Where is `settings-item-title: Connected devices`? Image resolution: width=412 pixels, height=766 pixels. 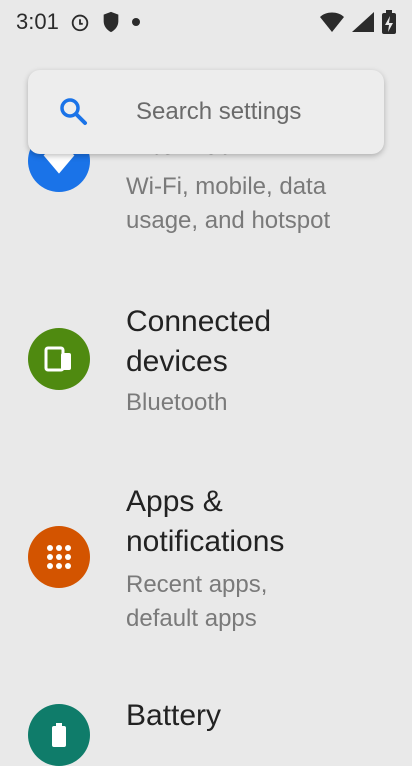
settings-item-title: Connected devices is located at coordinates (199, 341).